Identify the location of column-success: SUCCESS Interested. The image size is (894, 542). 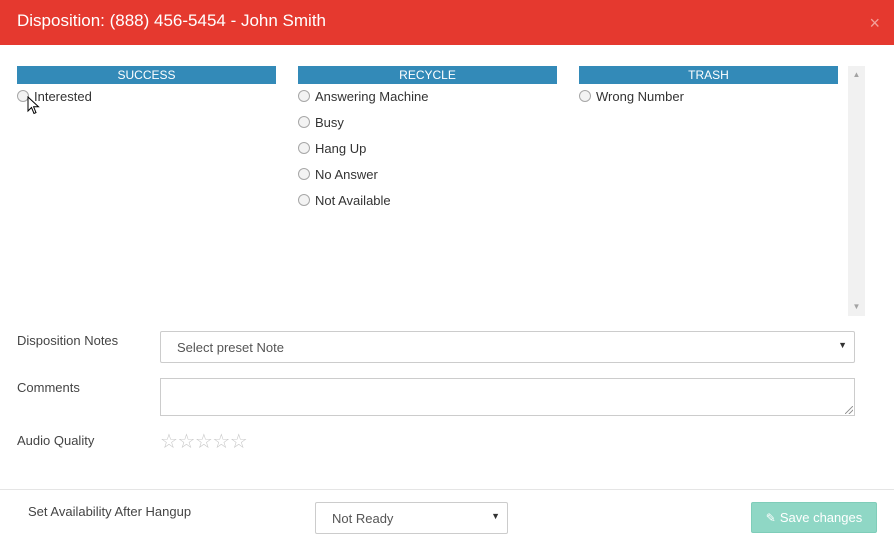
(146, 89).